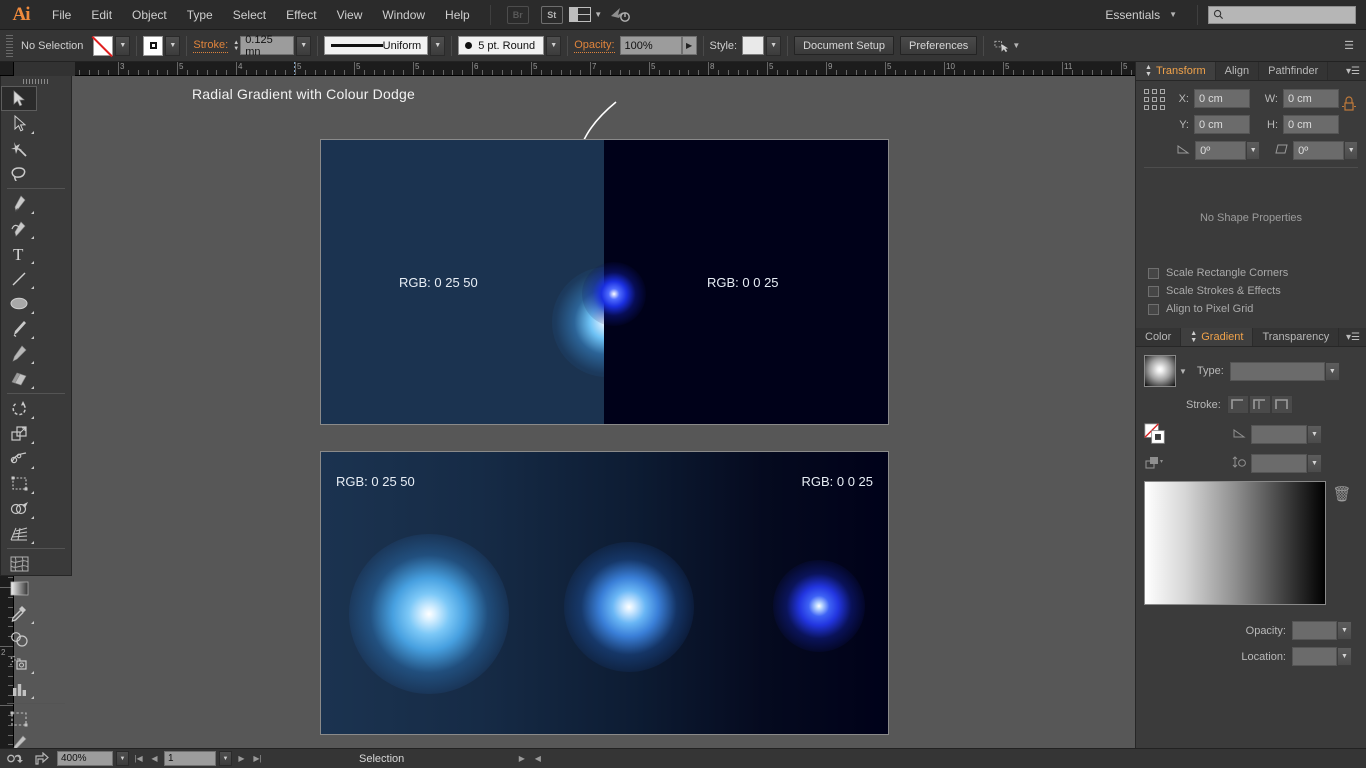 This screenshot has height=768, width=1366. I want to click on scale-rectangle-corners-row: Scale Rectangle Corners, so click(1251, 273).